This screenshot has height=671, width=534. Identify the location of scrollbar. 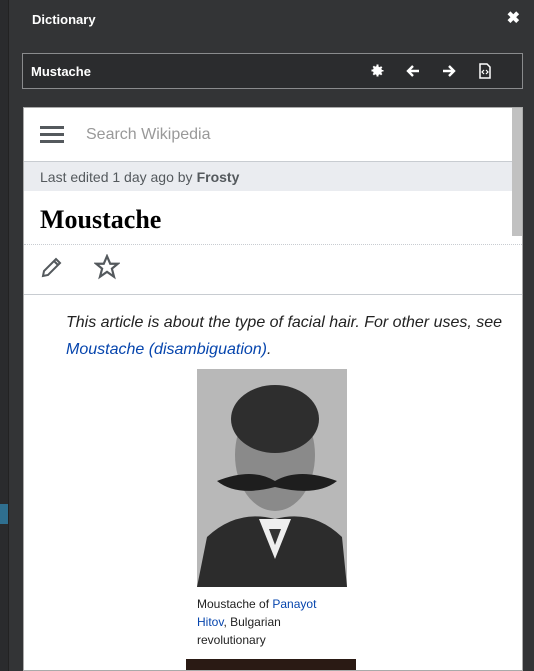
(517, 172).